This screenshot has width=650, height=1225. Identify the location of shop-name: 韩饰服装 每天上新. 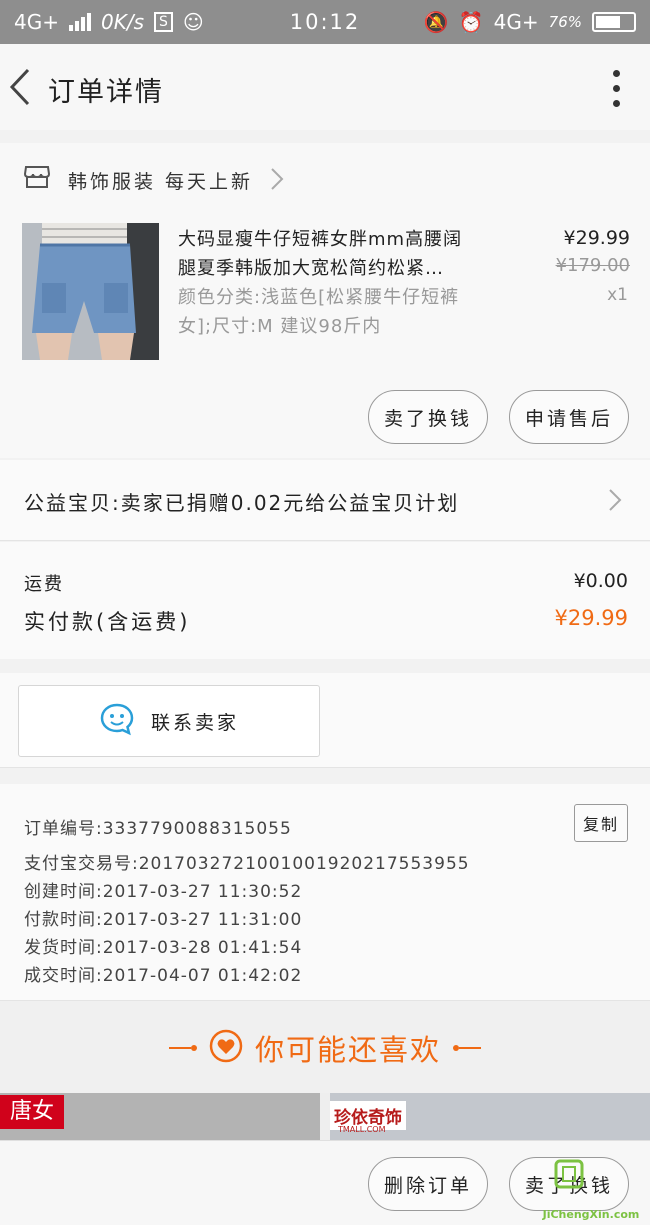
(161, 182).